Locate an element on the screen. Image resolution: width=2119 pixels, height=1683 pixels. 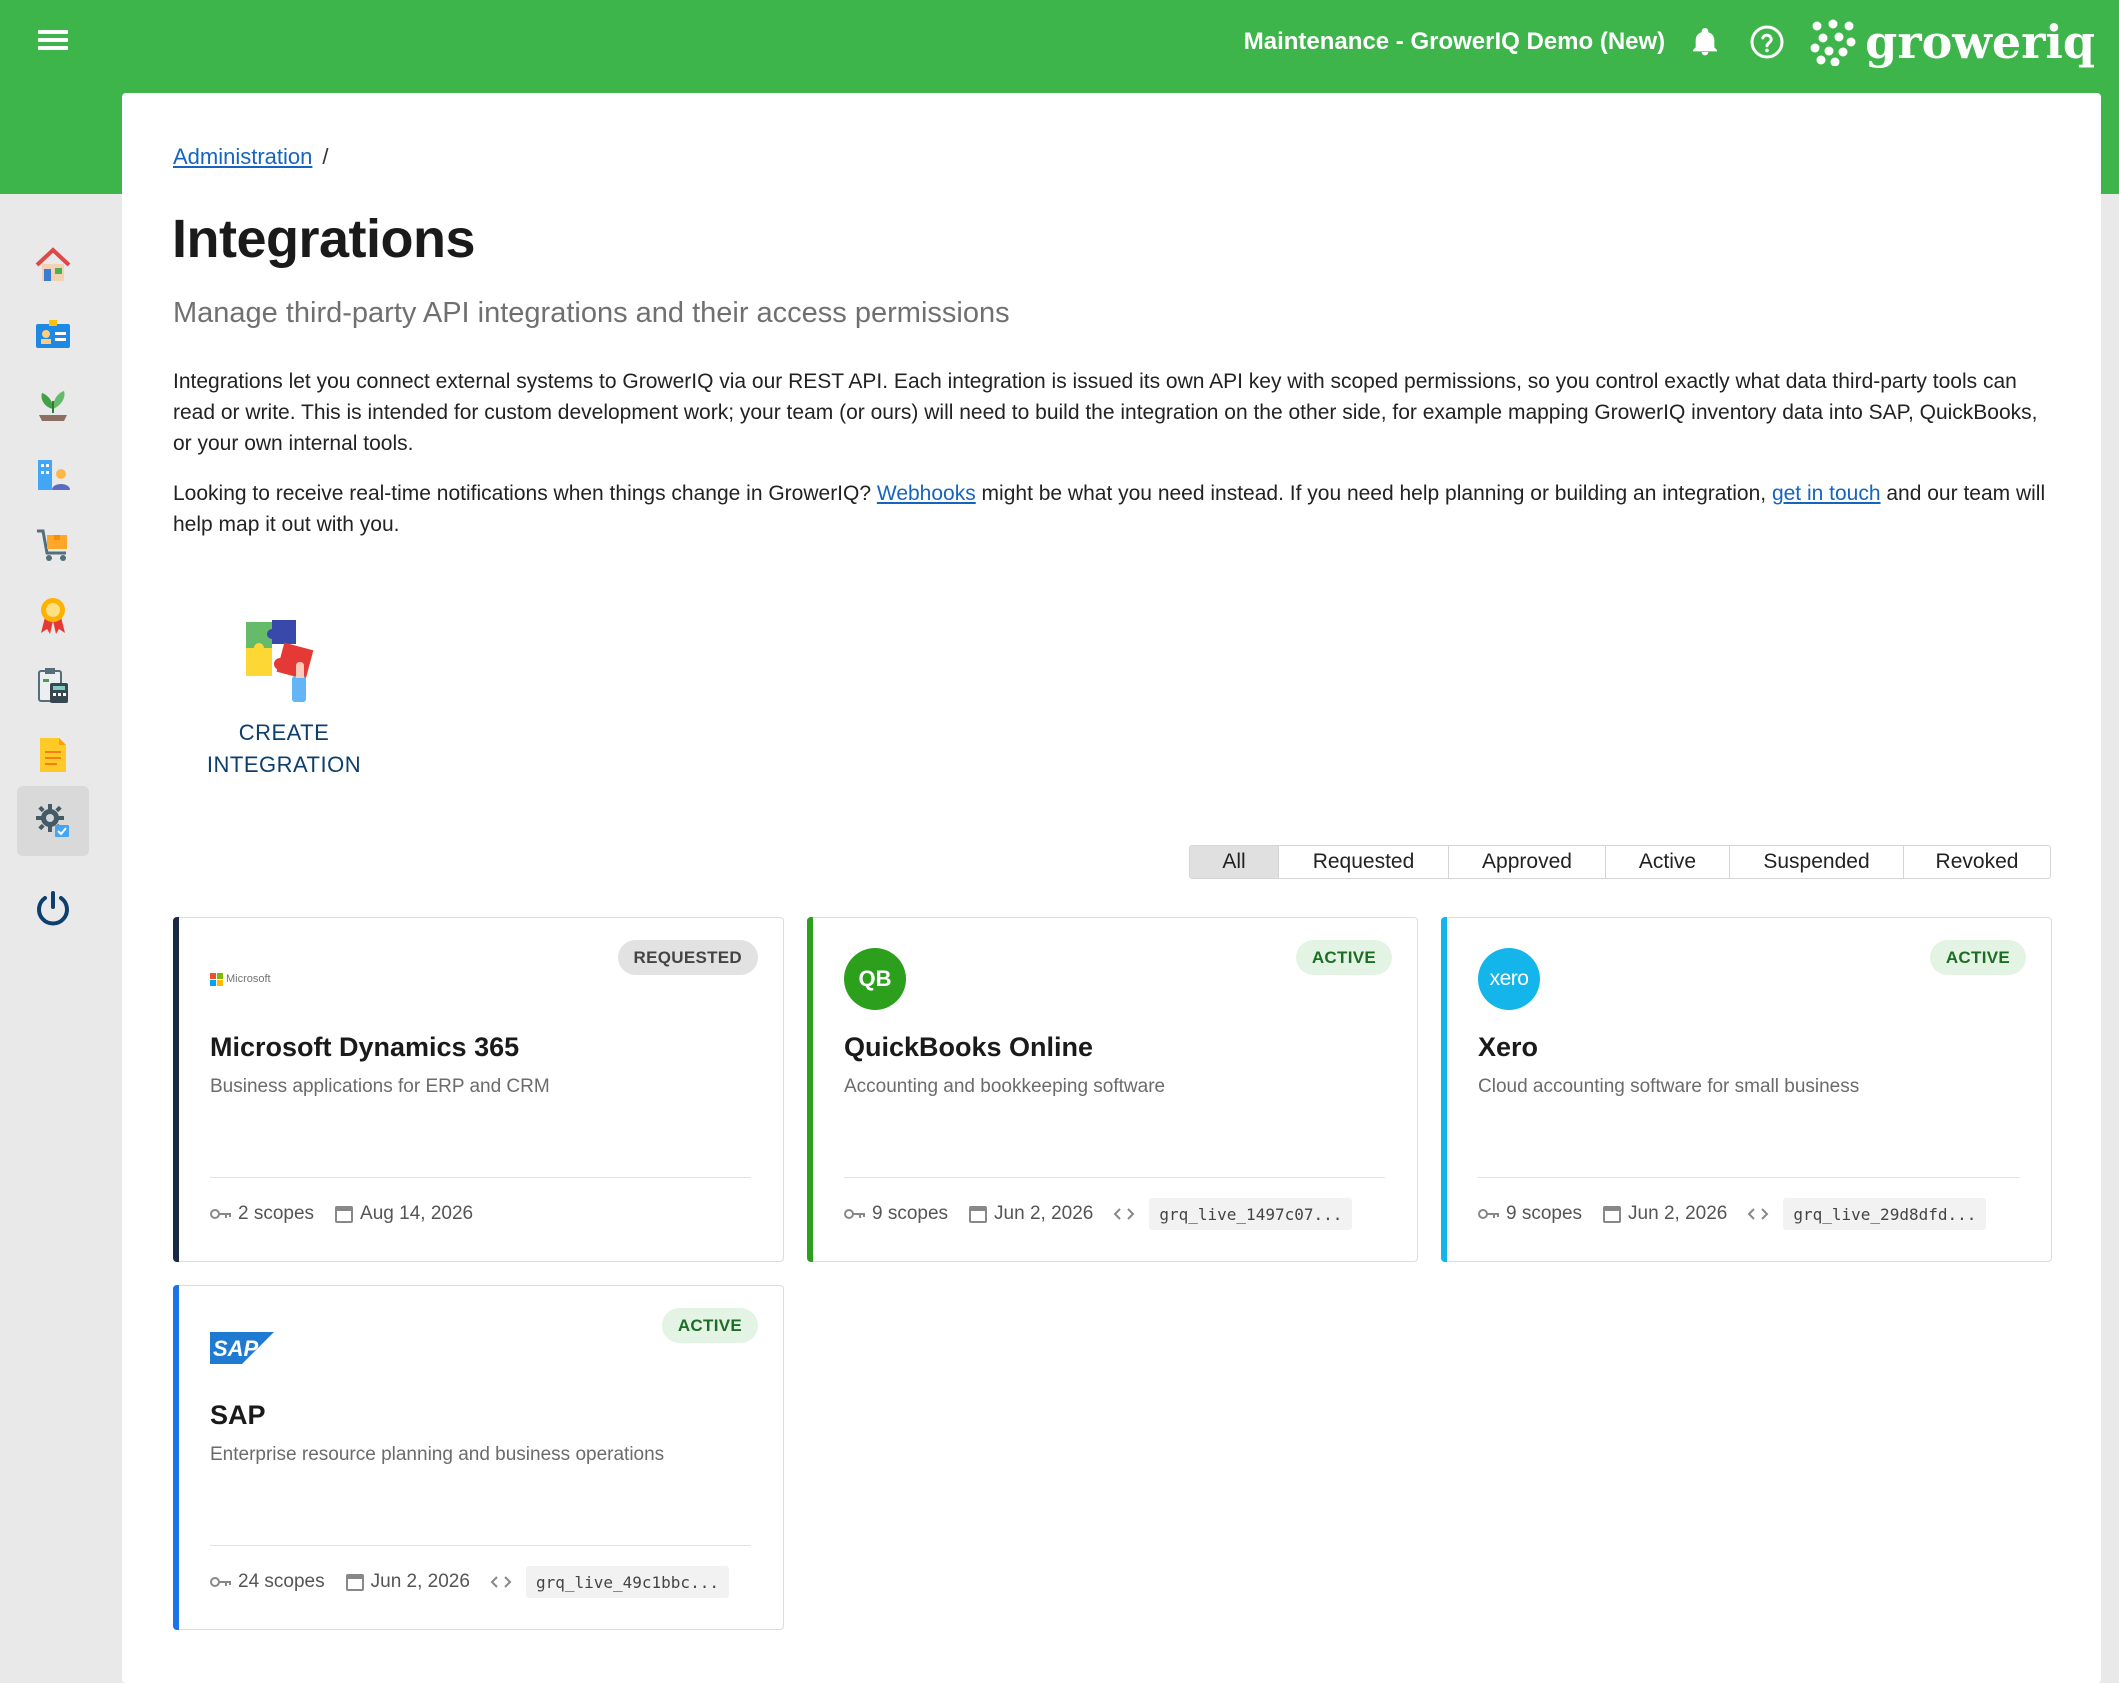
sidebar-item-people is located at coordinates (53, 335).